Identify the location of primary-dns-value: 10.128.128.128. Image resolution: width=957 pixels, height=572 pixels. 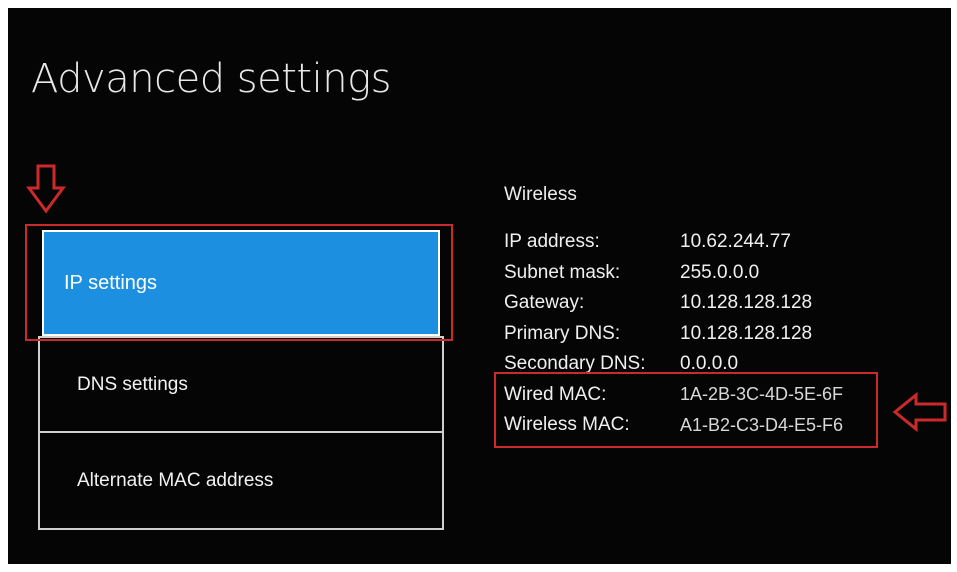
(746, 333).